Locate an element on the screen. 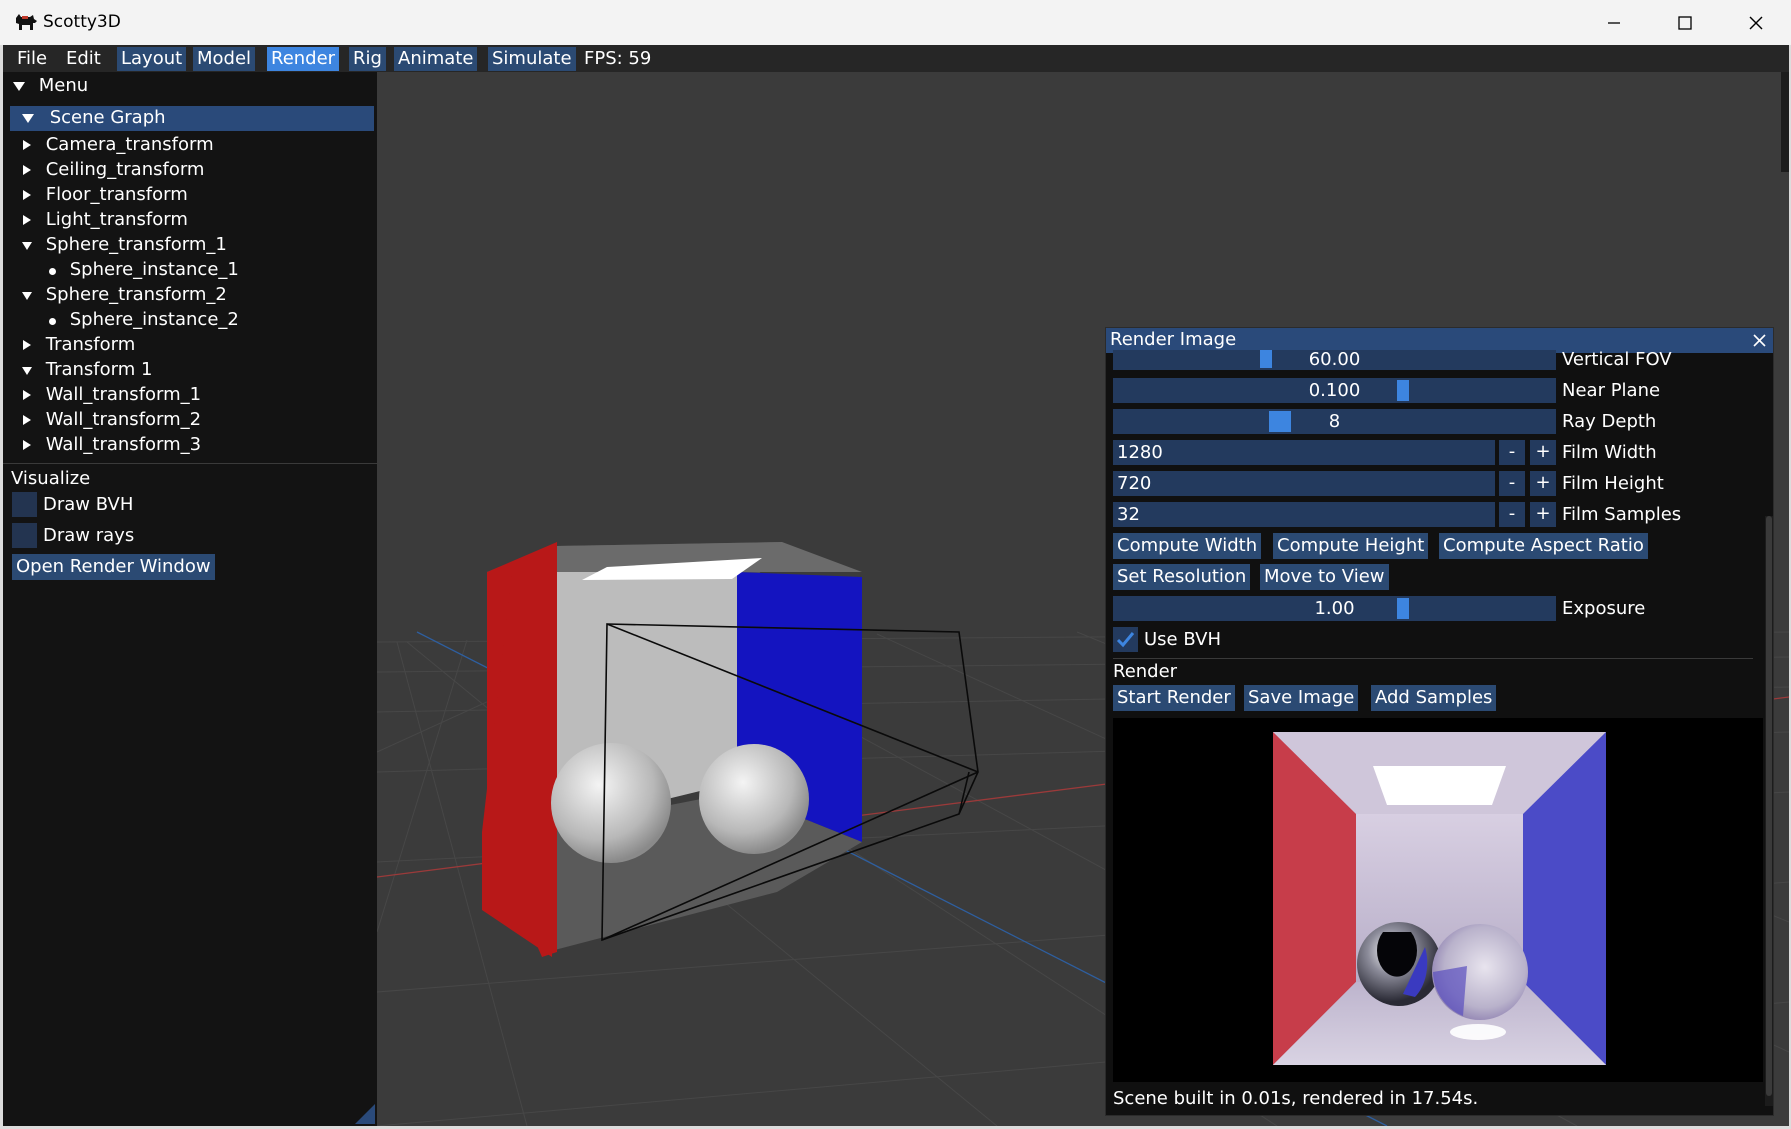  tree-item-ceiling-transform: Ceiling_transform is located at coordinates (113, 170).